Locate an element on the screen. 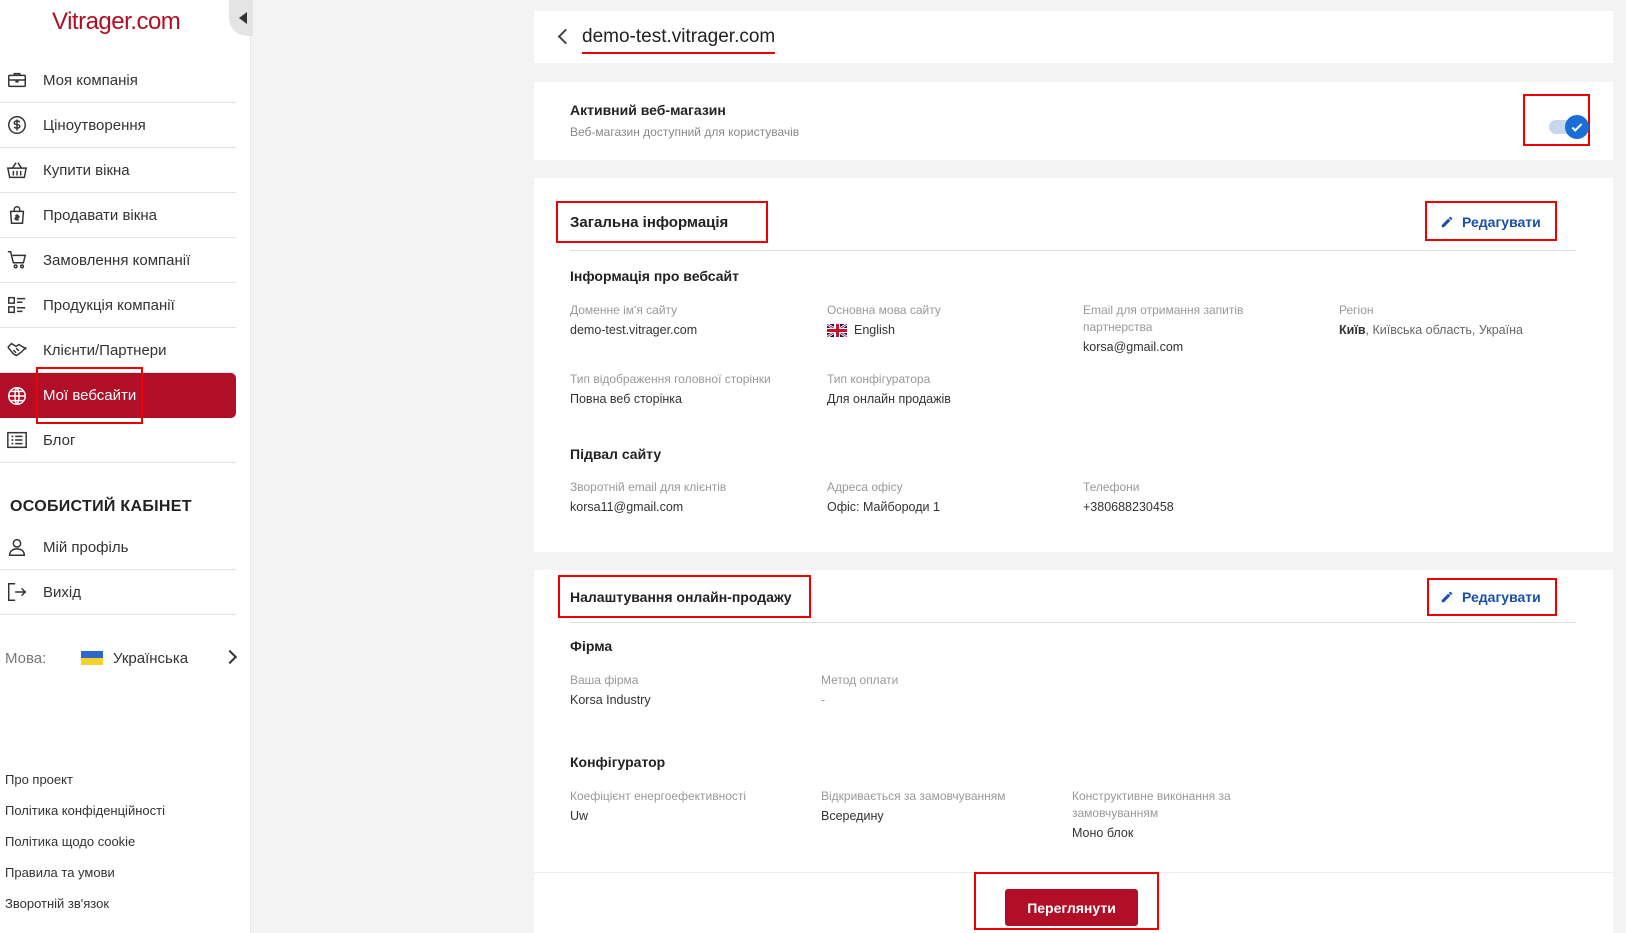  sales-edit-button: Редагувати is located at coordinates (1490, 597).